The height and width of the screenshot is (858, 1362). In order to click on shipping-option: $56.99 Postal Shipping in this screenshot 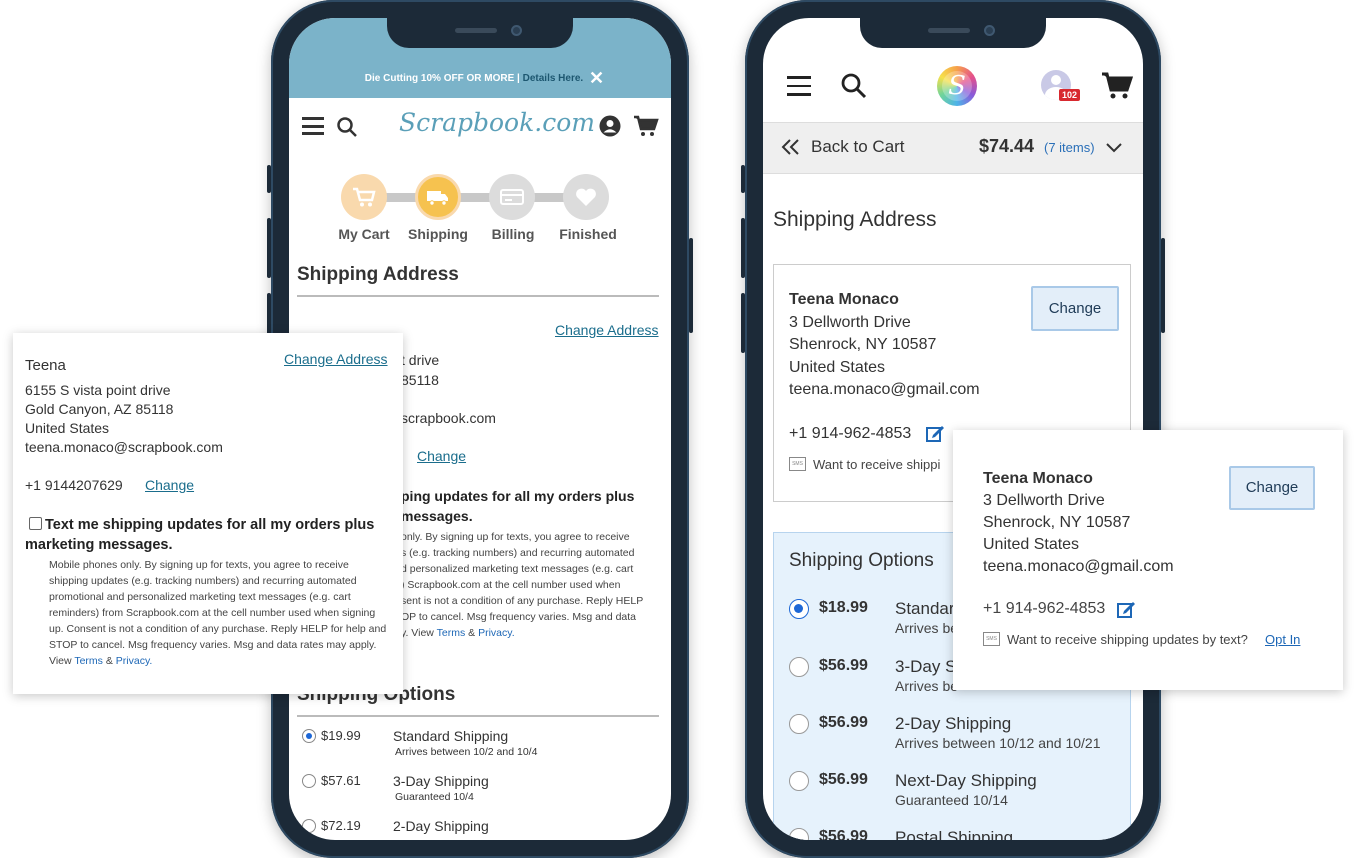, I will do `click(954, 834)`.